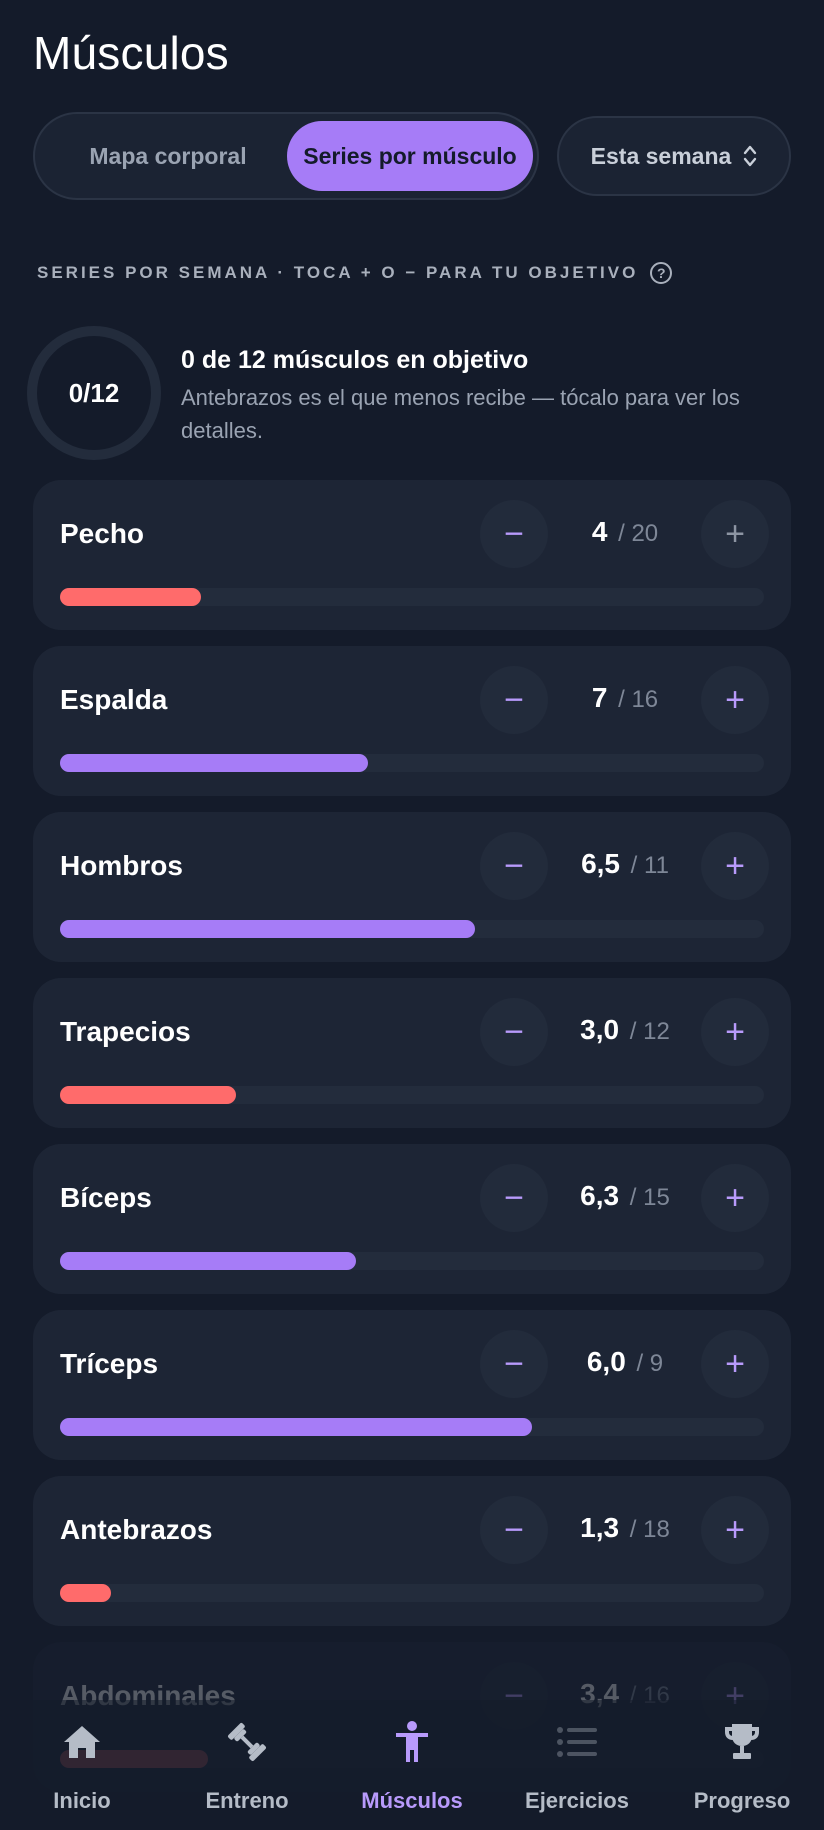 The height and width of the screenshot is (1830, 824). I want to click on nav-item-entreno: Entreno, so click(247, 1767).